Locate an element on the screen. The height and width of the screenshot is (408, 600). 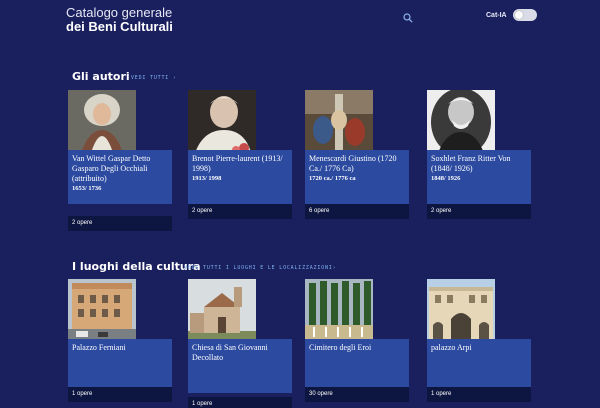
logo-line-1: Catalogo generale is located at coordinates (119, 12).